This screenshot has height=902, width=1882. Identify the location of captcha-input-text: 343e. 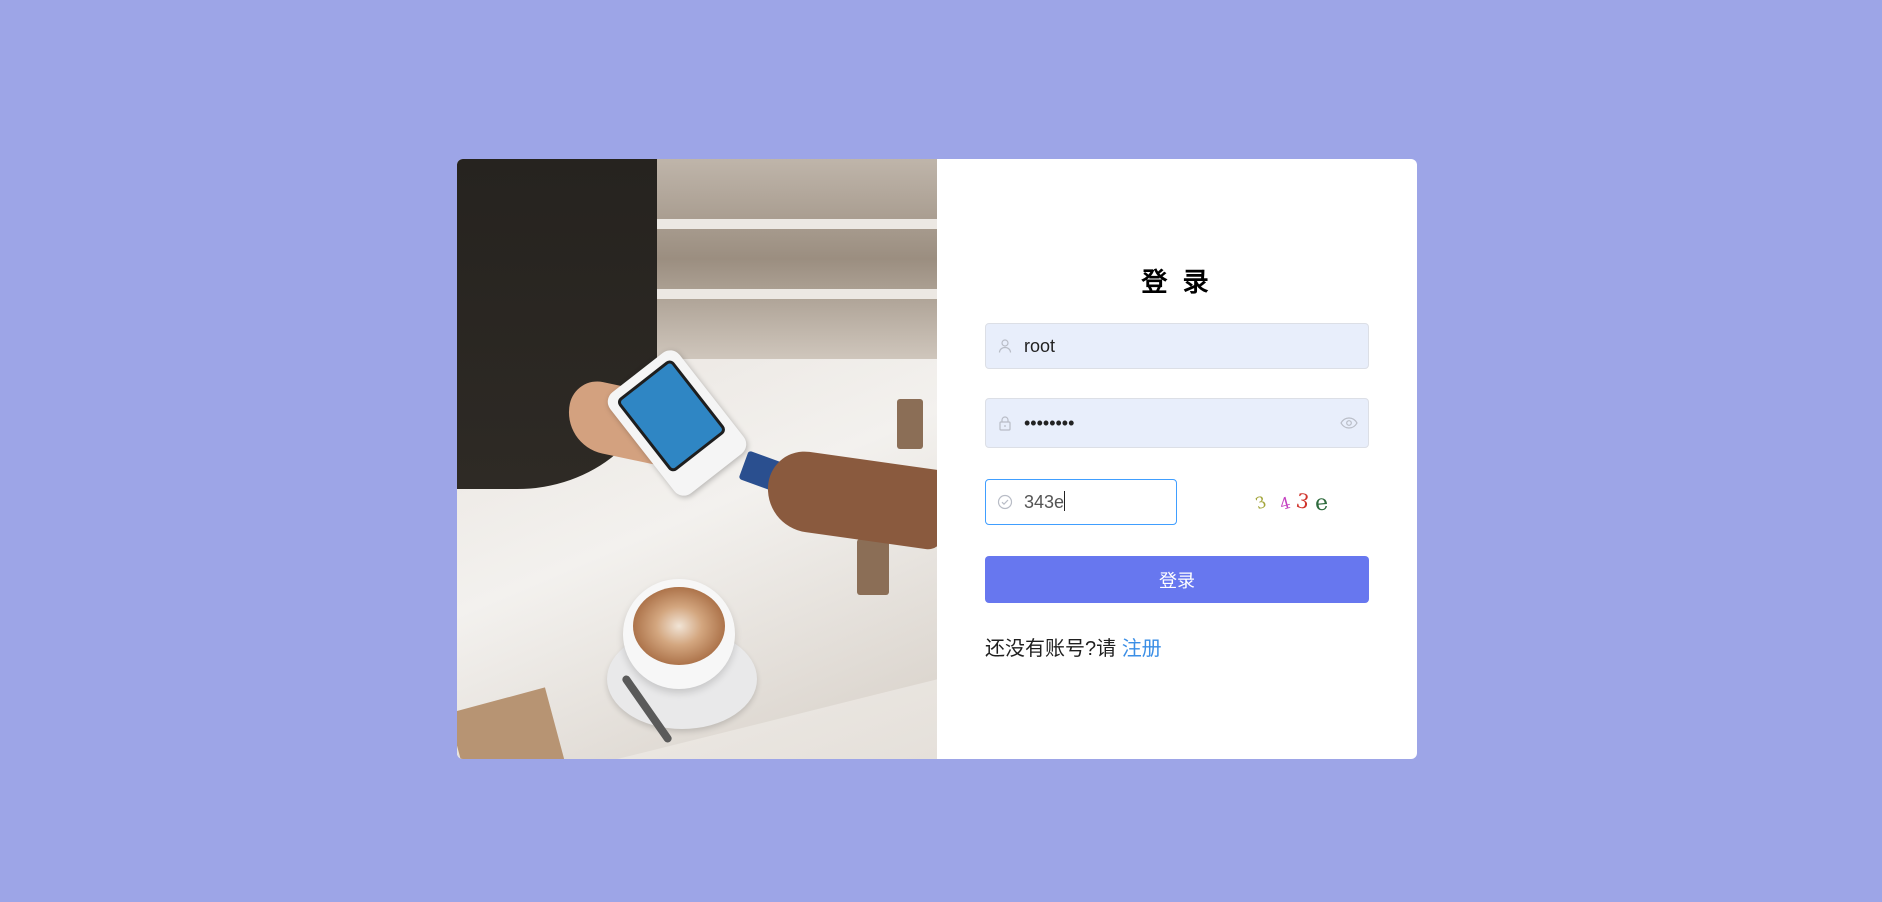
(1044, 502).